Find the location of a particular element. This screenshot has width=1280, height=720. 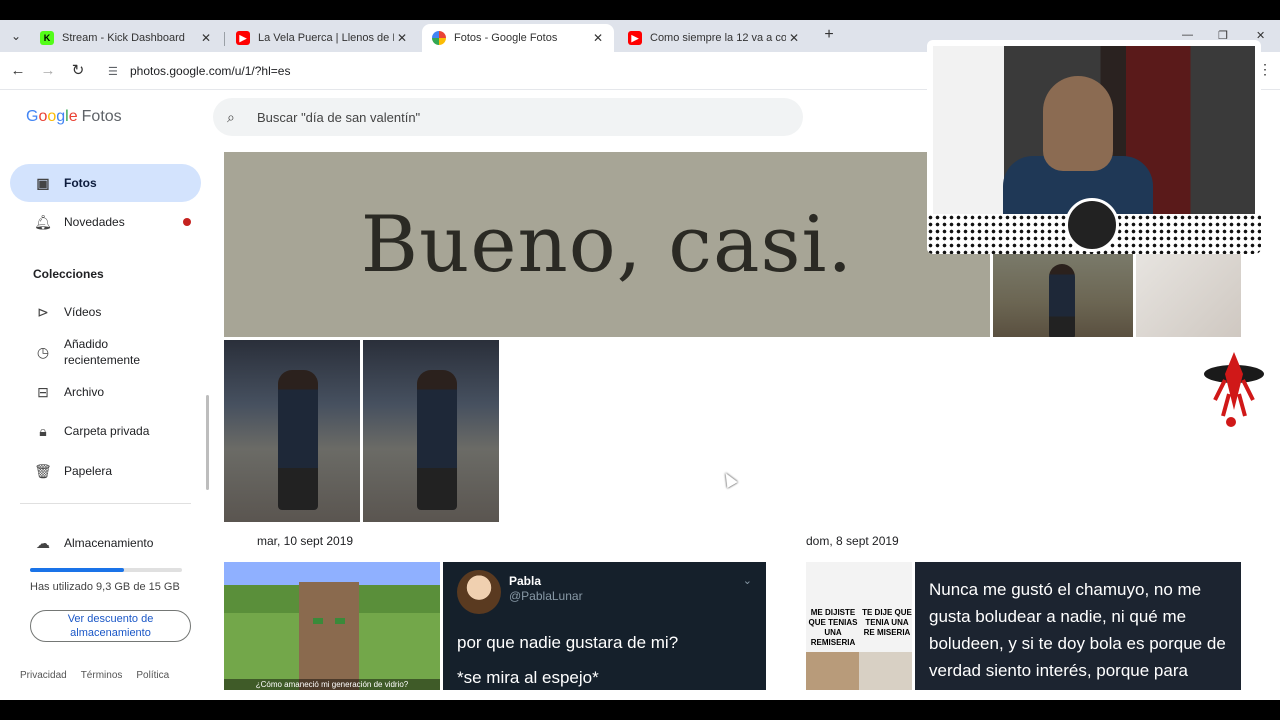

kick-favicon-icon: K is located at coordinates (47, 38).